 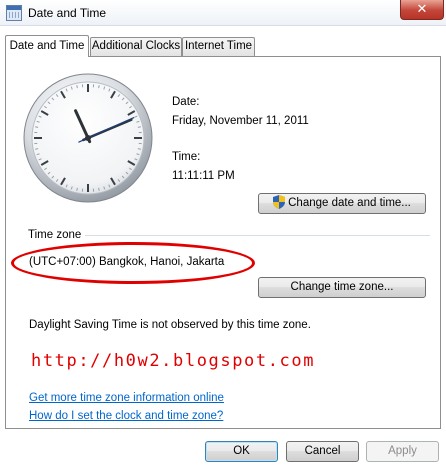 What do you see at coordinates (14, 13) in the screenshot?
I see `calendar-clock-icon` at bounding box center [14, 13].